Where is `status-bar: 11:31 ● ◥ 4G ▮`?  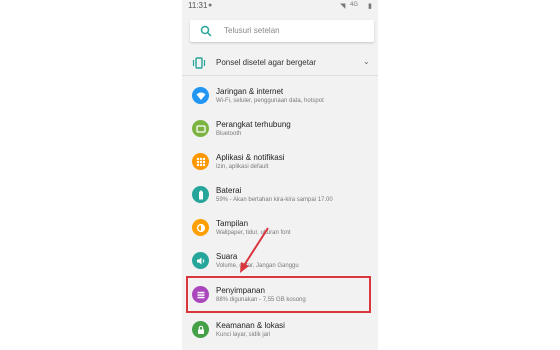 status-bar: 11:31 ● ◥ 4G ▮ is located at coordinates (280, 6).